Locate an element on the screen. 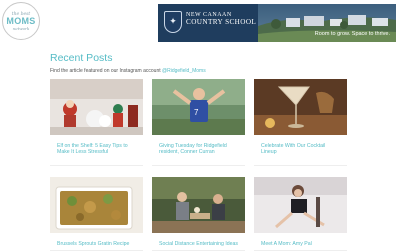 The width and height of the screenshot is (400, 251). post-card: Brussels Sprouts Gratin Recipe is located at coordinates (96, 214).